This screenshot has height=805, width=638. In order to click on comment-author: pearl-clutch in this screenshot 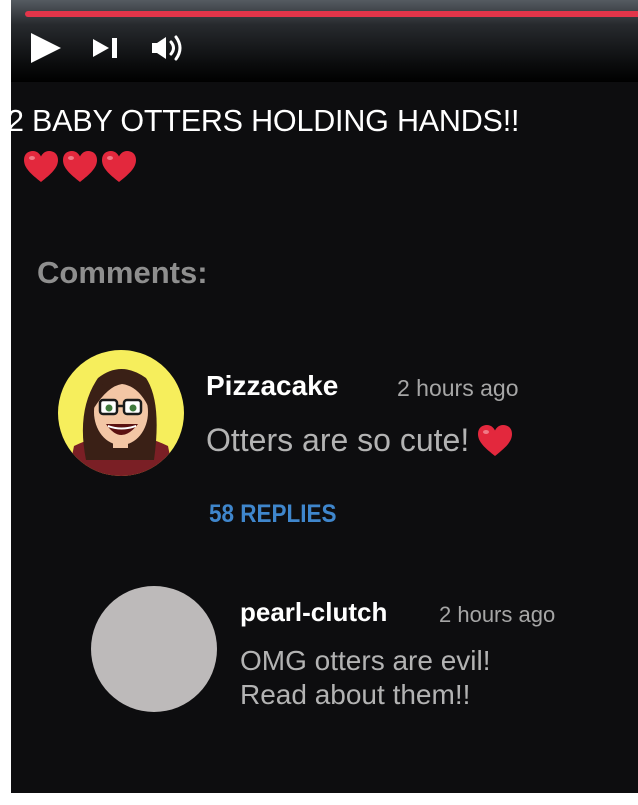, I will do `click(313, 612)`.